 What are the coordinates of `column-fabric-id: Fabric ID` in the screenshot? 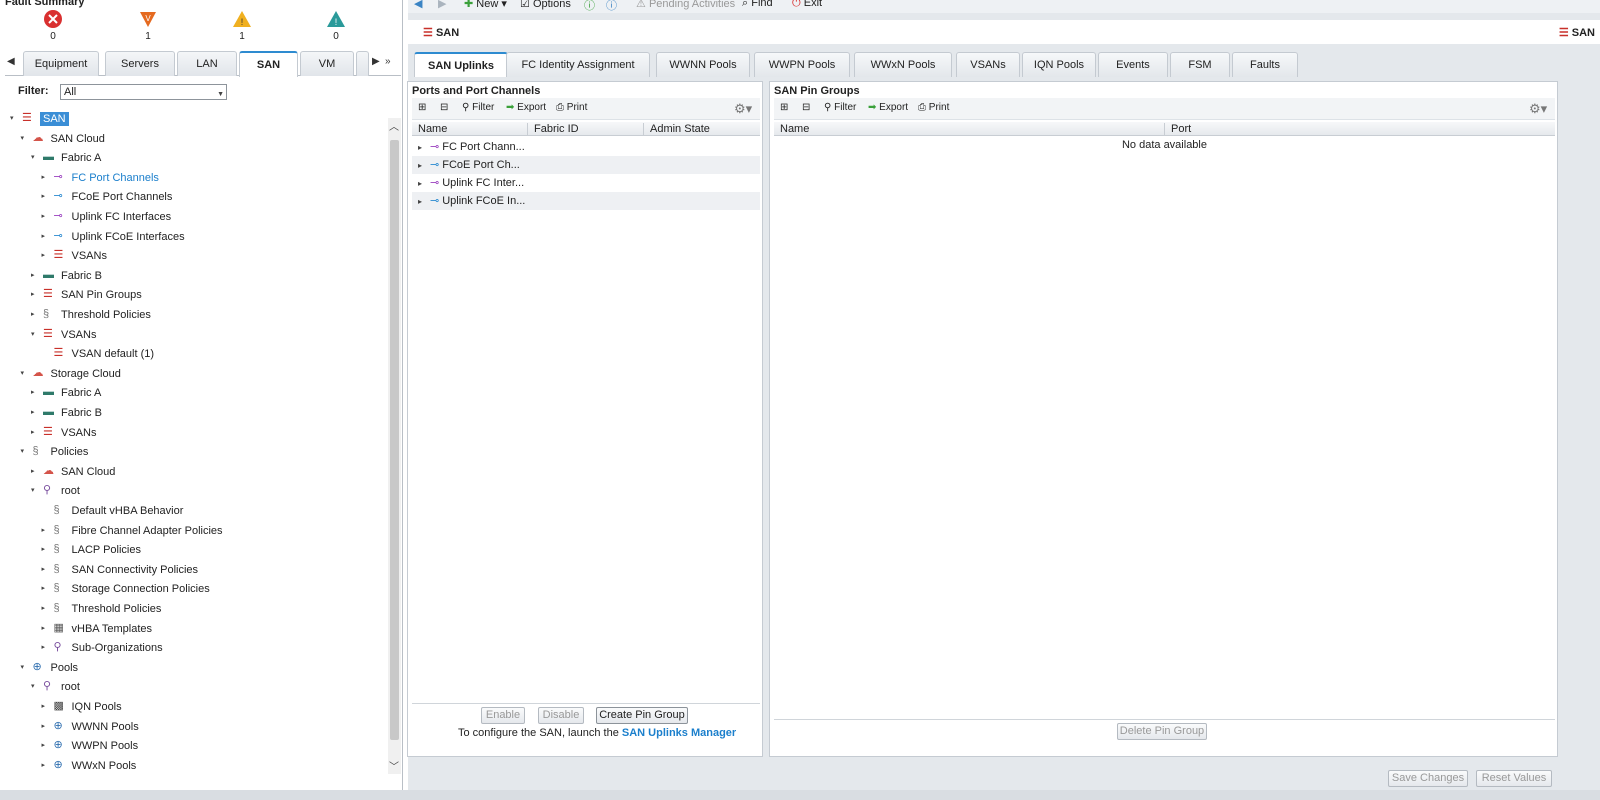 It's located at (586, 129).